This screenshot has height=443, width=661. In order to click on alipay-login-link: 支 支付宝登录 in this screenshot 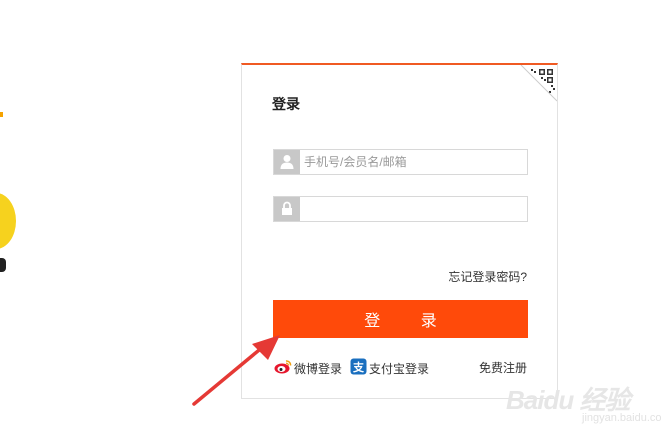, I will do `click(389, 368)`.